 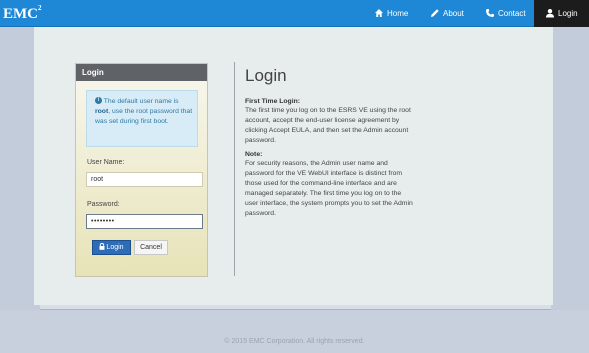 I want to click on user-icon, so click(x=550, y=13).